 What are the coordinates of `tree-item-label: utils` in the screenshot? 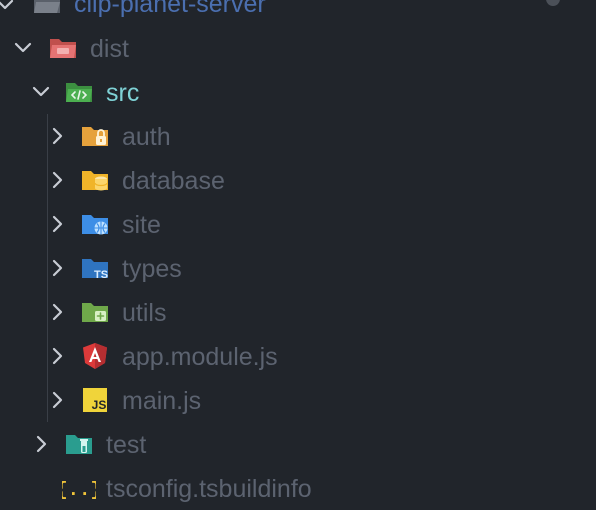 It's located at (144, 313).